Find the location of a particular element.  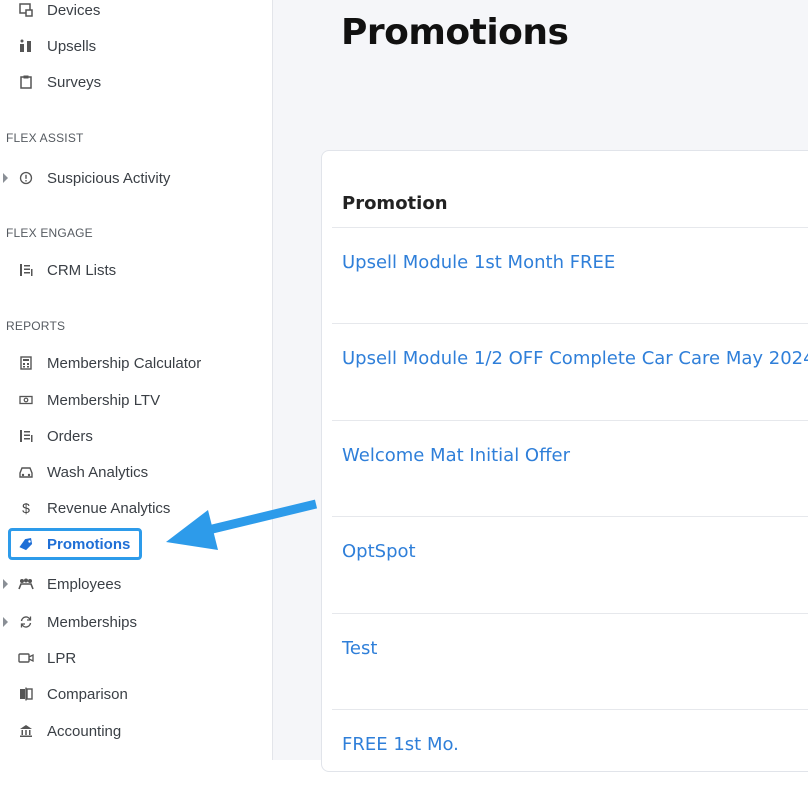

people-icon is located at coordinates (26, 584).